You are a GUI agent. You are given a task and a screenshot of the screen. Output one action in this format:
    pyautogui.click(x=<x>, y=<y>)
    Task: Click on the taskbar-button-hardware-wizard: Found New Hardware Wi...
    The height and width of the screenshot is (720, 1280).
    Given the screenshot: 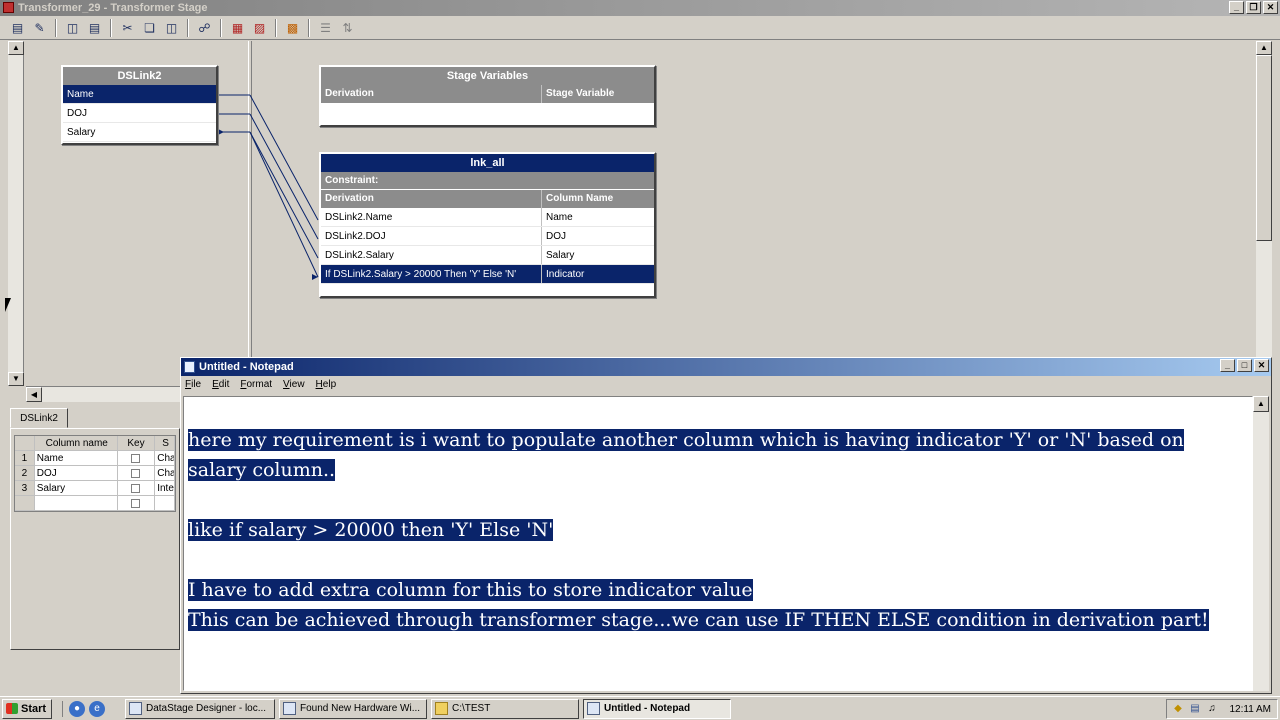 What is the action you would take?
    pyautogui.click(x=353, y=708)
    